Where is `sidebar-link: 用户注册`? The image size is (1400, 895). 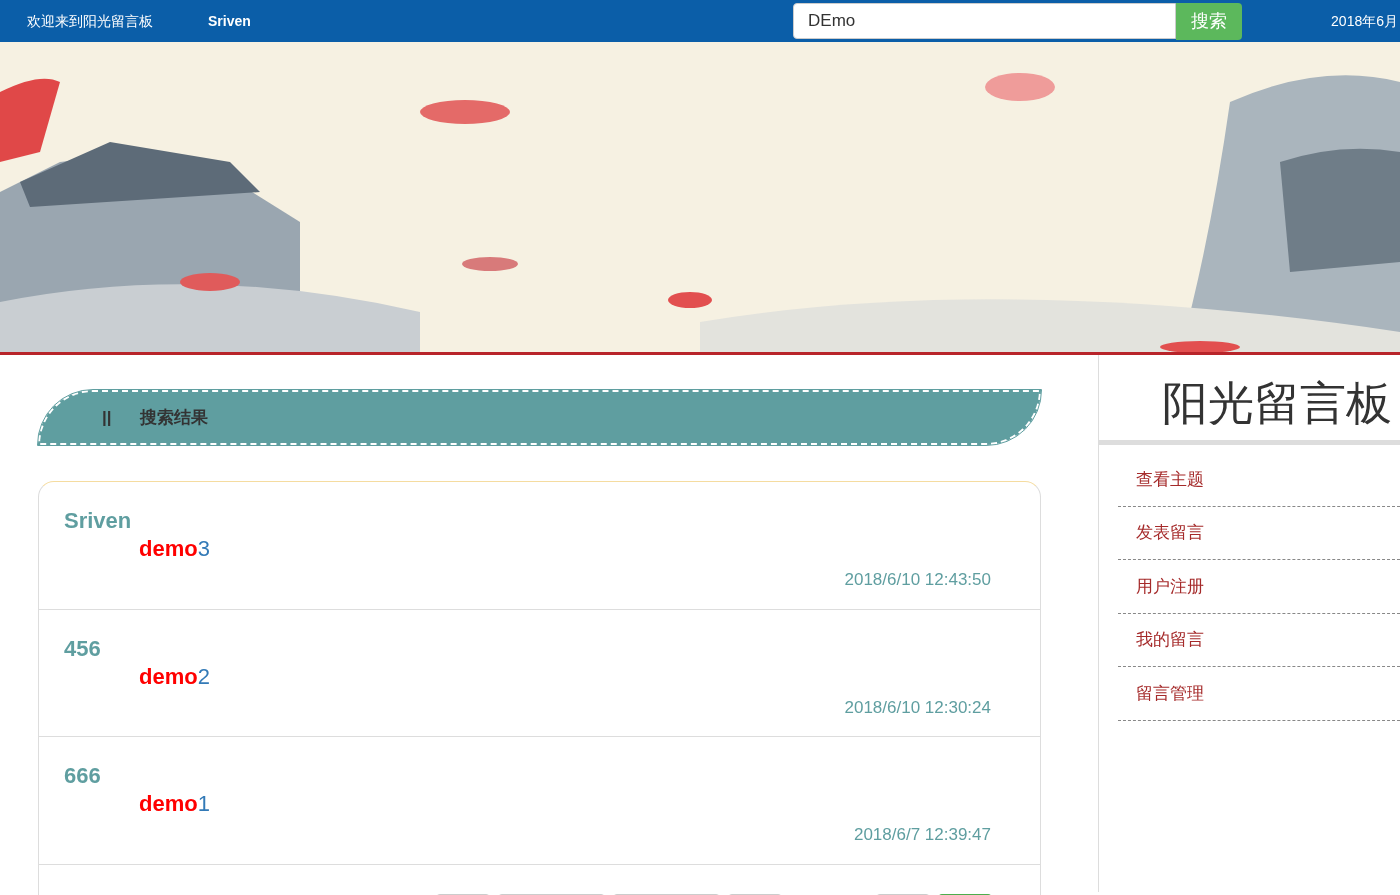 sidebar-link: 用户注册 is located at coordinates (1170, 586).